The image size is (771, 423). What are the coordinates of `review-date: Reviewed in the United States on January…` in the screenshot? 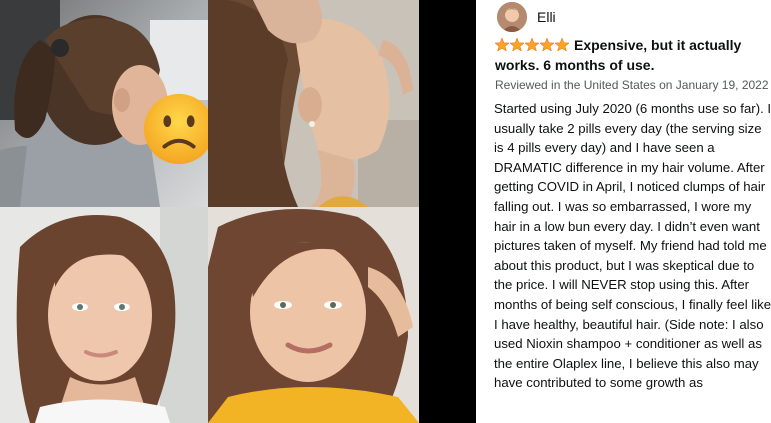 It's located at (632, 85).